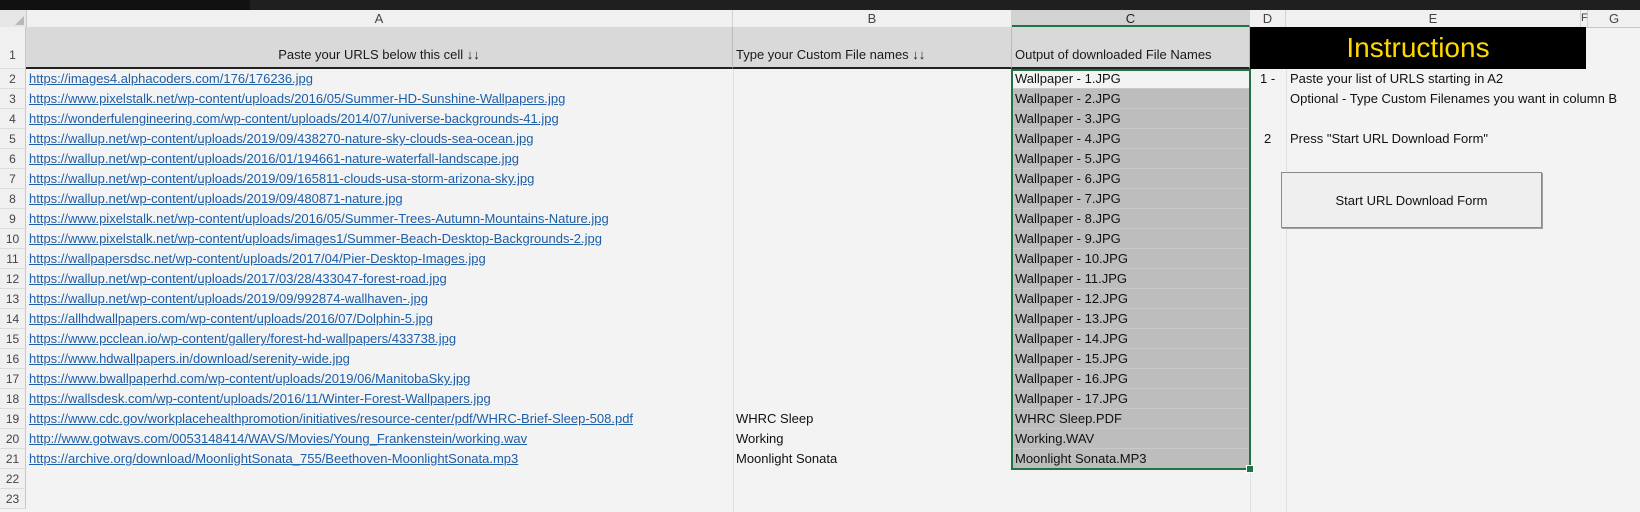 The height and width of the screenshot is (512, 1640). What do you see at coordinates (13, 479) in the screenshot?
I see `row-header: 22` at bounding box center [13, 479].